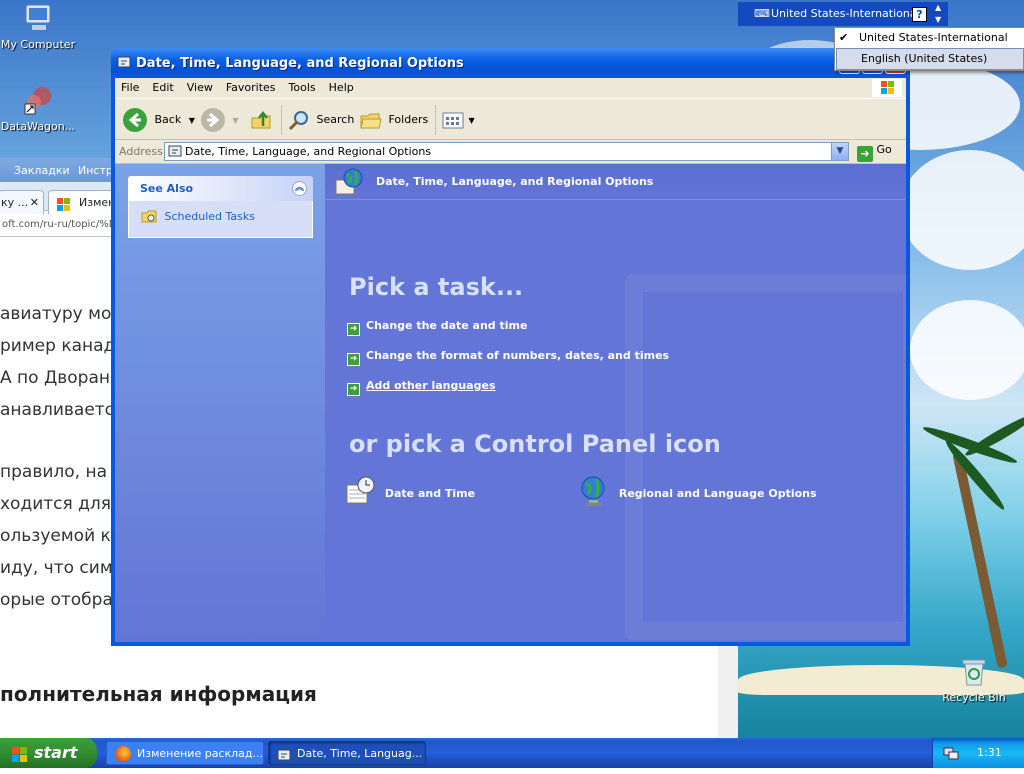 The width and height of the screenshot is (1024, 774). I want to click on desktop-icon-my-computer: My Computer, so click(39, 26).